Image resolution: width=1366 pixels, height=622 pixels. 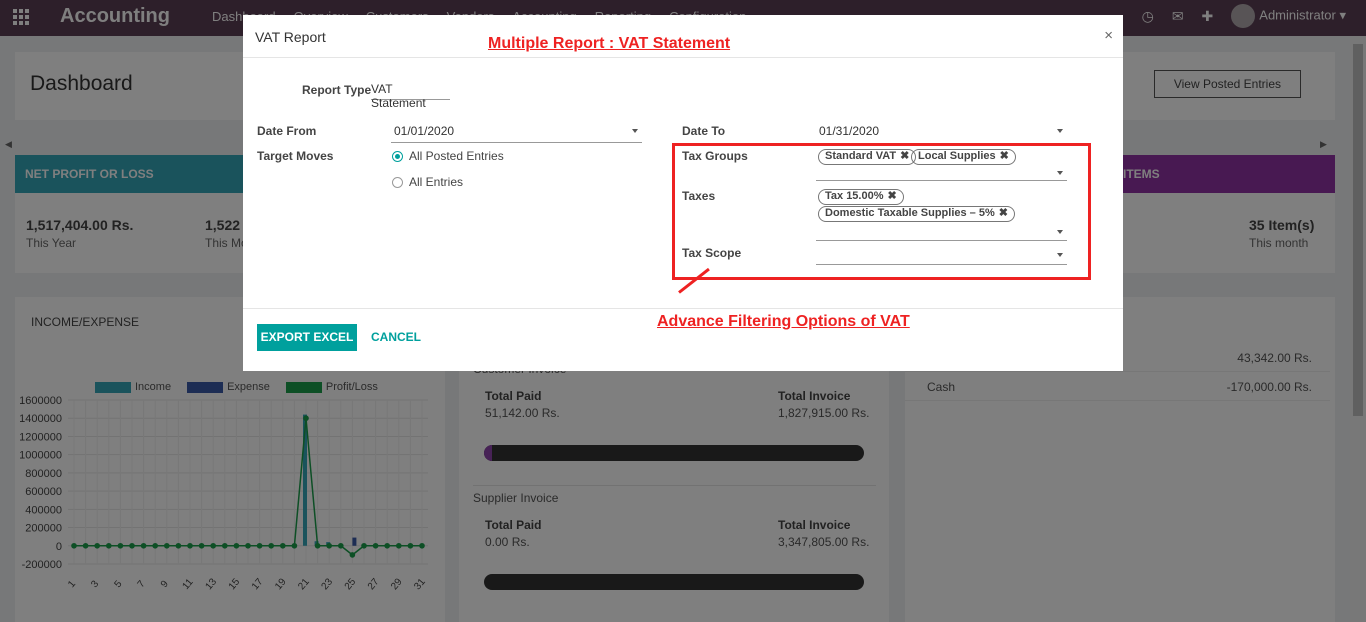 I want to click on radio-all-entries: All Entries, so click(x=427, y=182).